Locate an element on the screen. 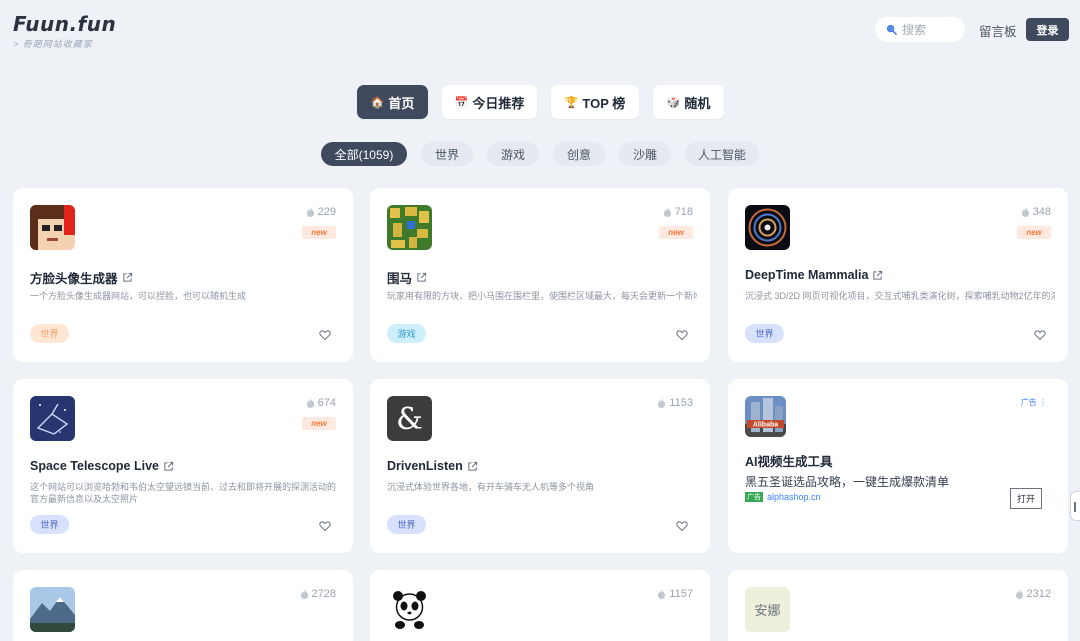  filter-game: 游戏 is located at coordinates (513, 154).